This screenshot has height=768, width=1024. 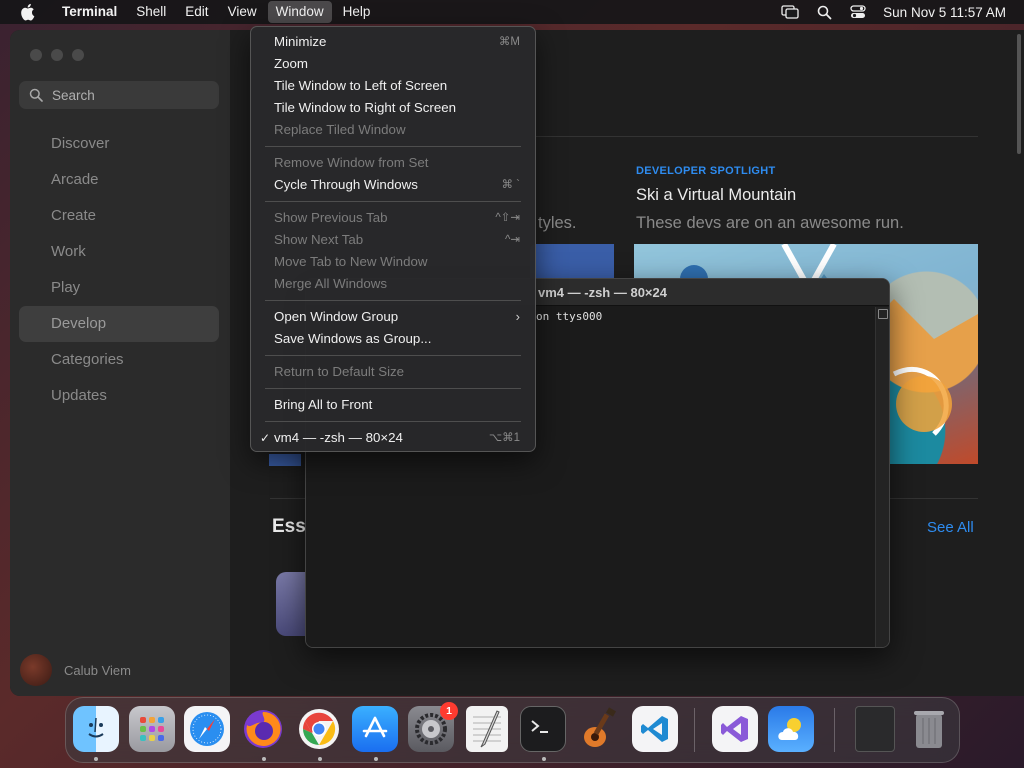 I want to click on dock-terminal-icon, so click(x=543, y=729).